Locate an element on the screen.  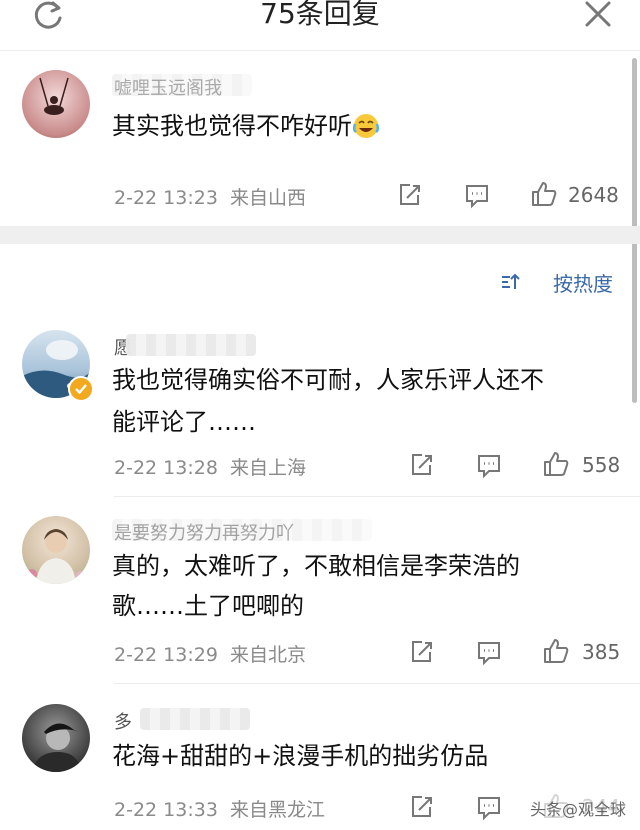
location-text: 来自上海 is located at coordinates (268, 468).